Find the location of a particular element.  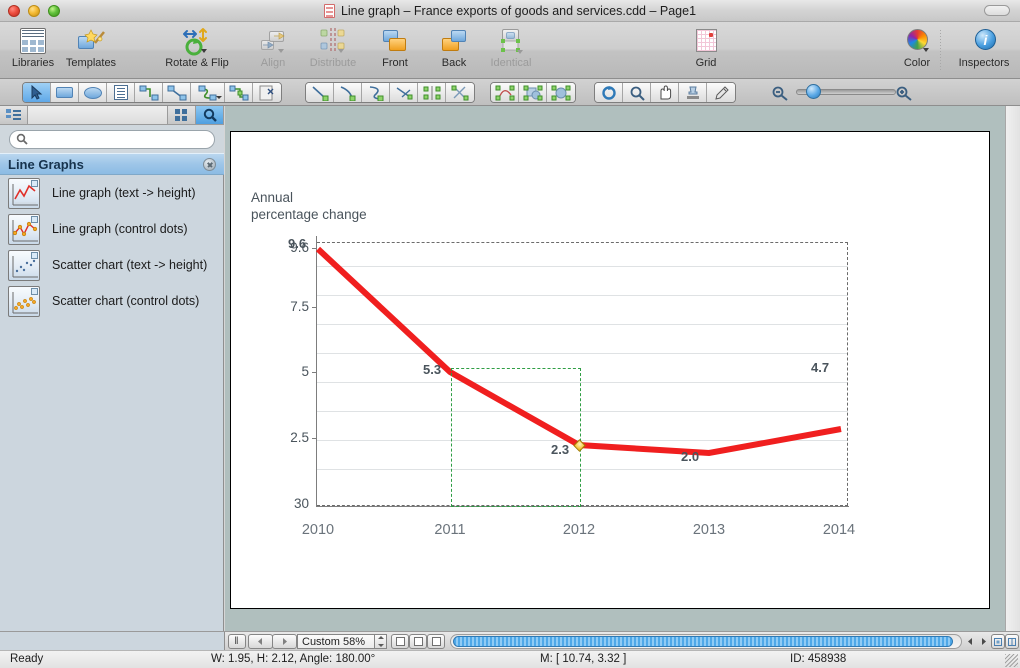

list-item: Scatter chart (control dots) is located at coordinates (112, 301).